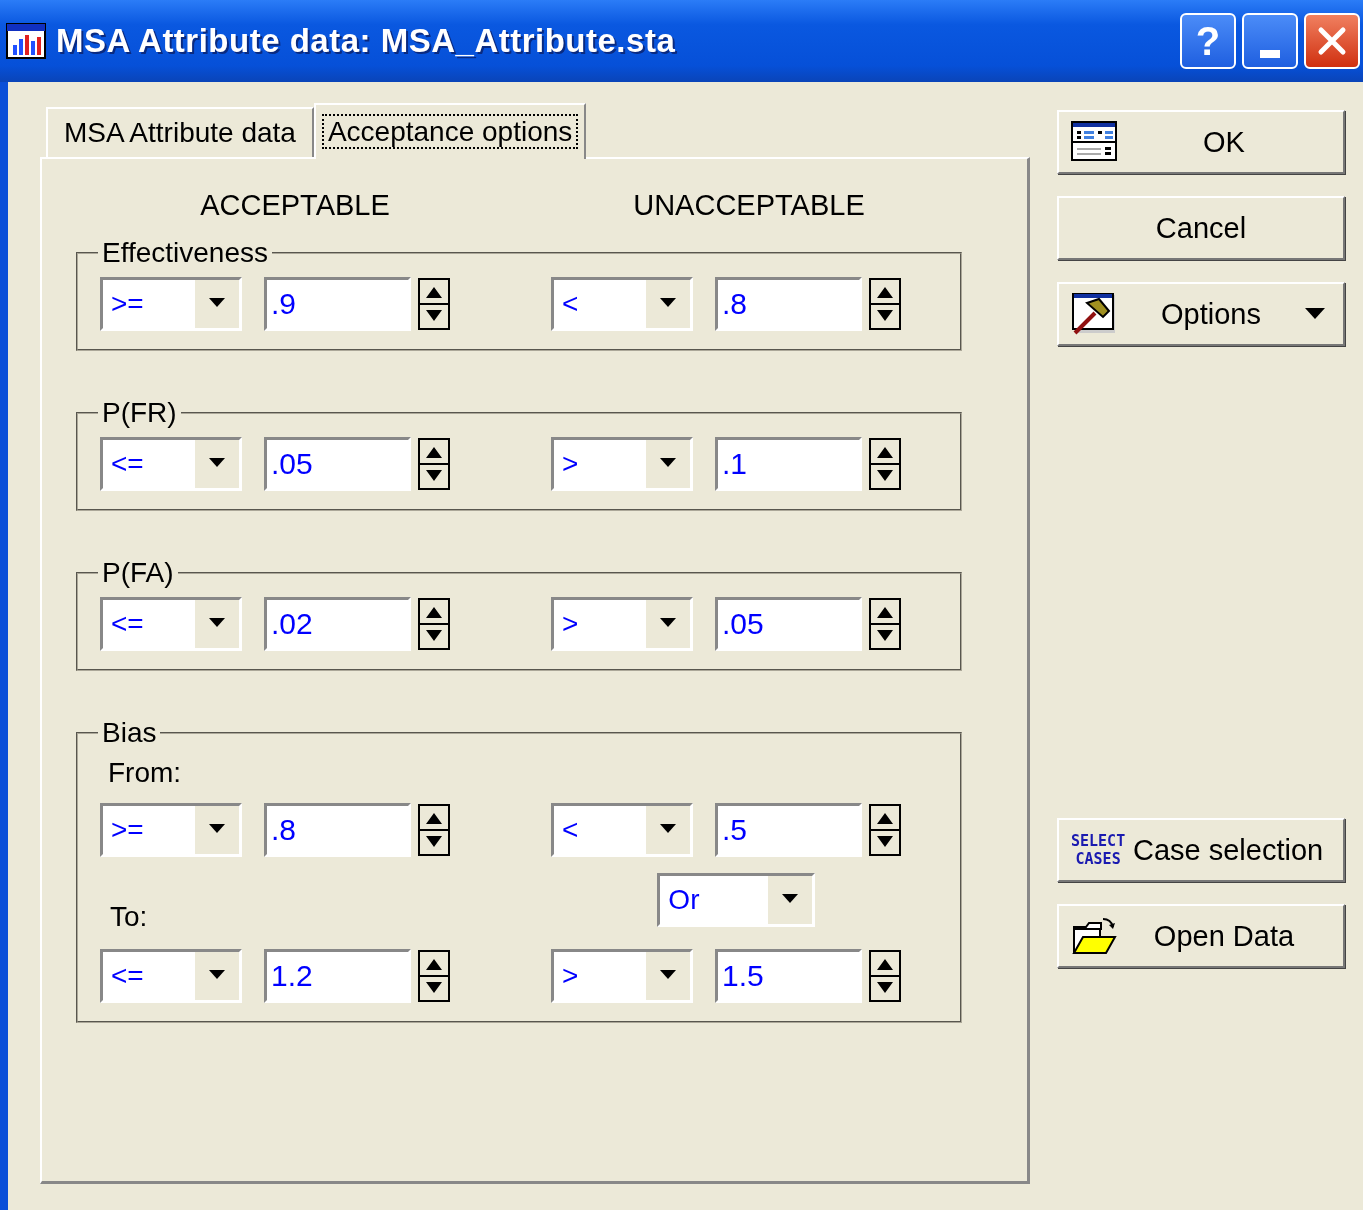 This screenshot has width=1363, height=1210. I want to click on group-title: Bias, so click(129, 733).